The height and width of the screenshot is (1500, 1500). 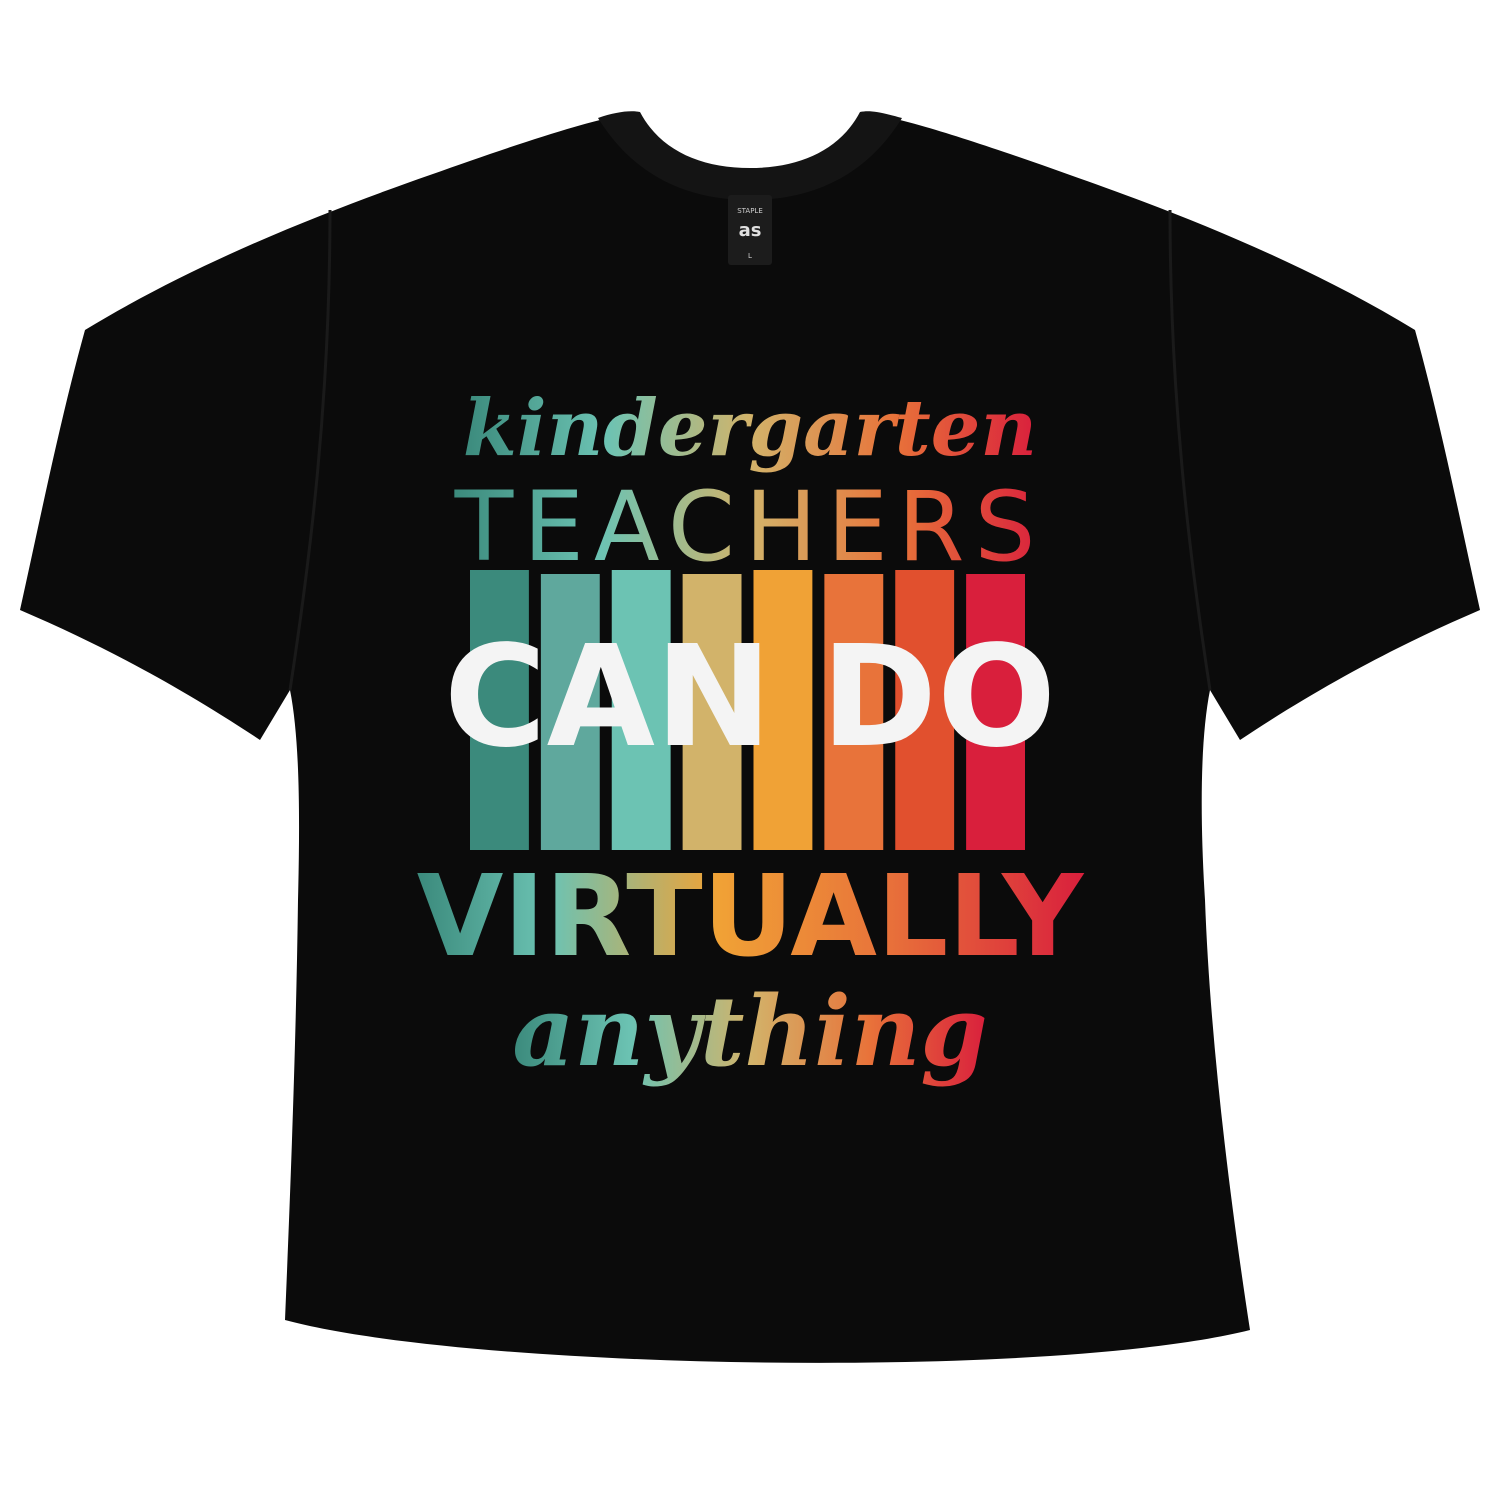 What do you see at coordinates (750, 211) in the screenshot?
I see `label-top-text: STAPLE` at bounding box center [750, 211].